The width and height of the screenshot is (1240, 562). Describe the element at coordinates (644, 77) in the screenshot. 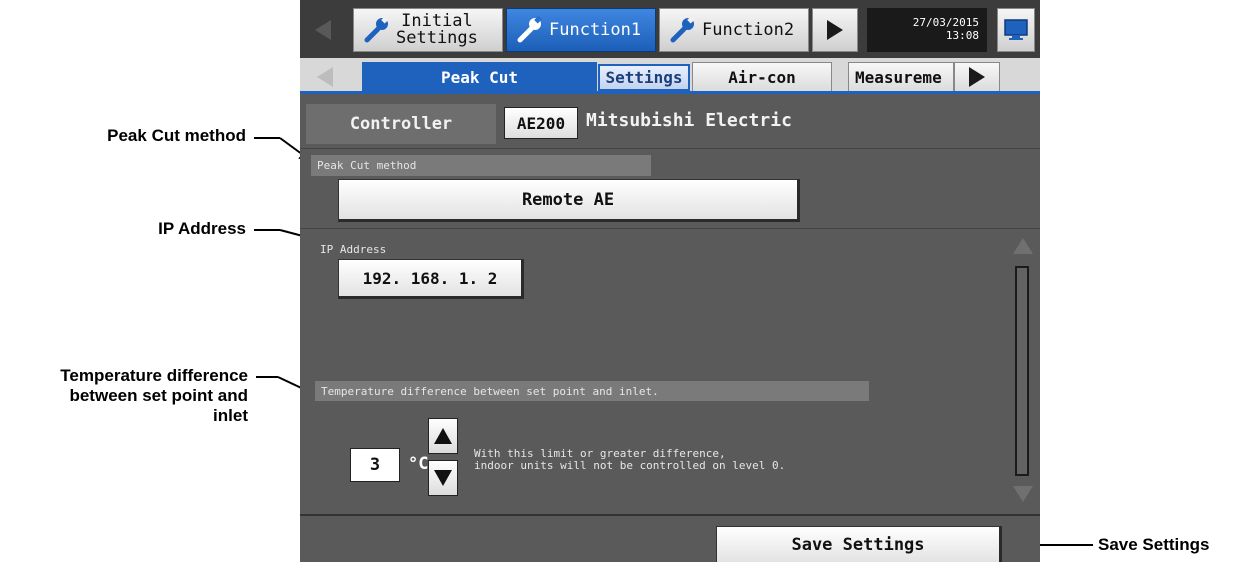

I see `tab-settings: Settings` at that location.